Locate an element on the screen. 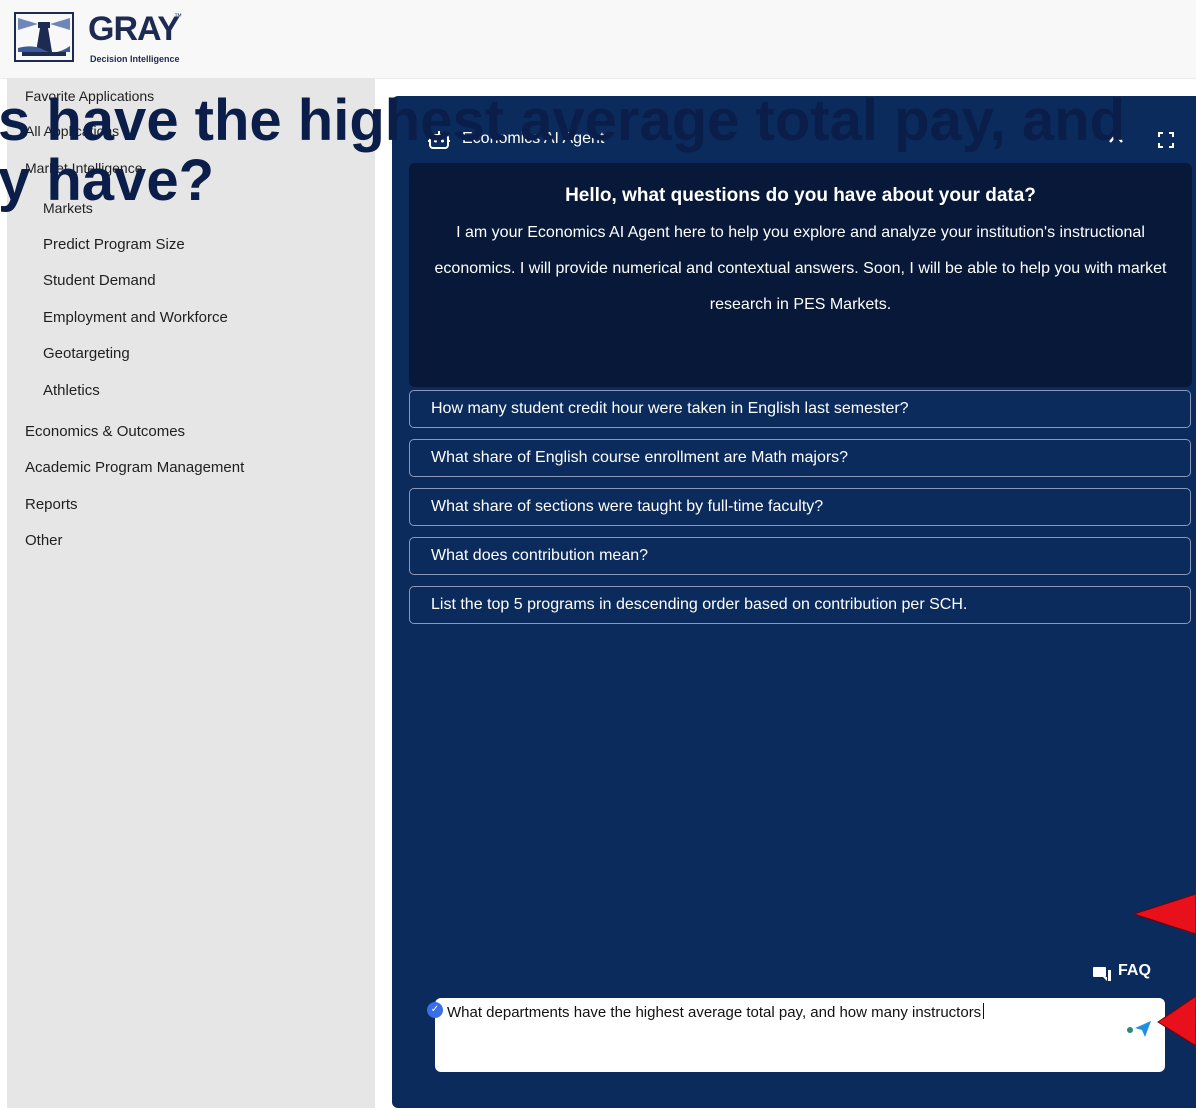  send-icon is located at coordinates (1139, 1028).